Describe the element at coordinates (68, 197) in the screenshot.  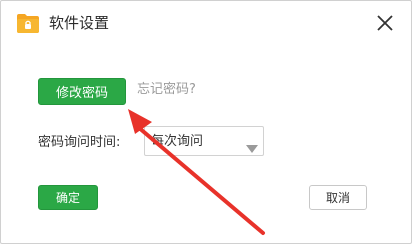
I see `ok-button: 确定` at that location.